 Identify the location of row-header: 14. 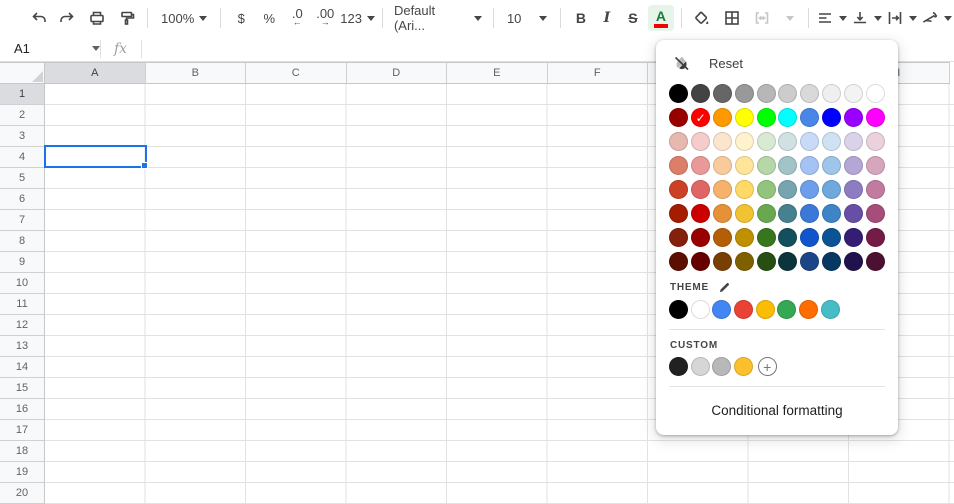
(22, 367).